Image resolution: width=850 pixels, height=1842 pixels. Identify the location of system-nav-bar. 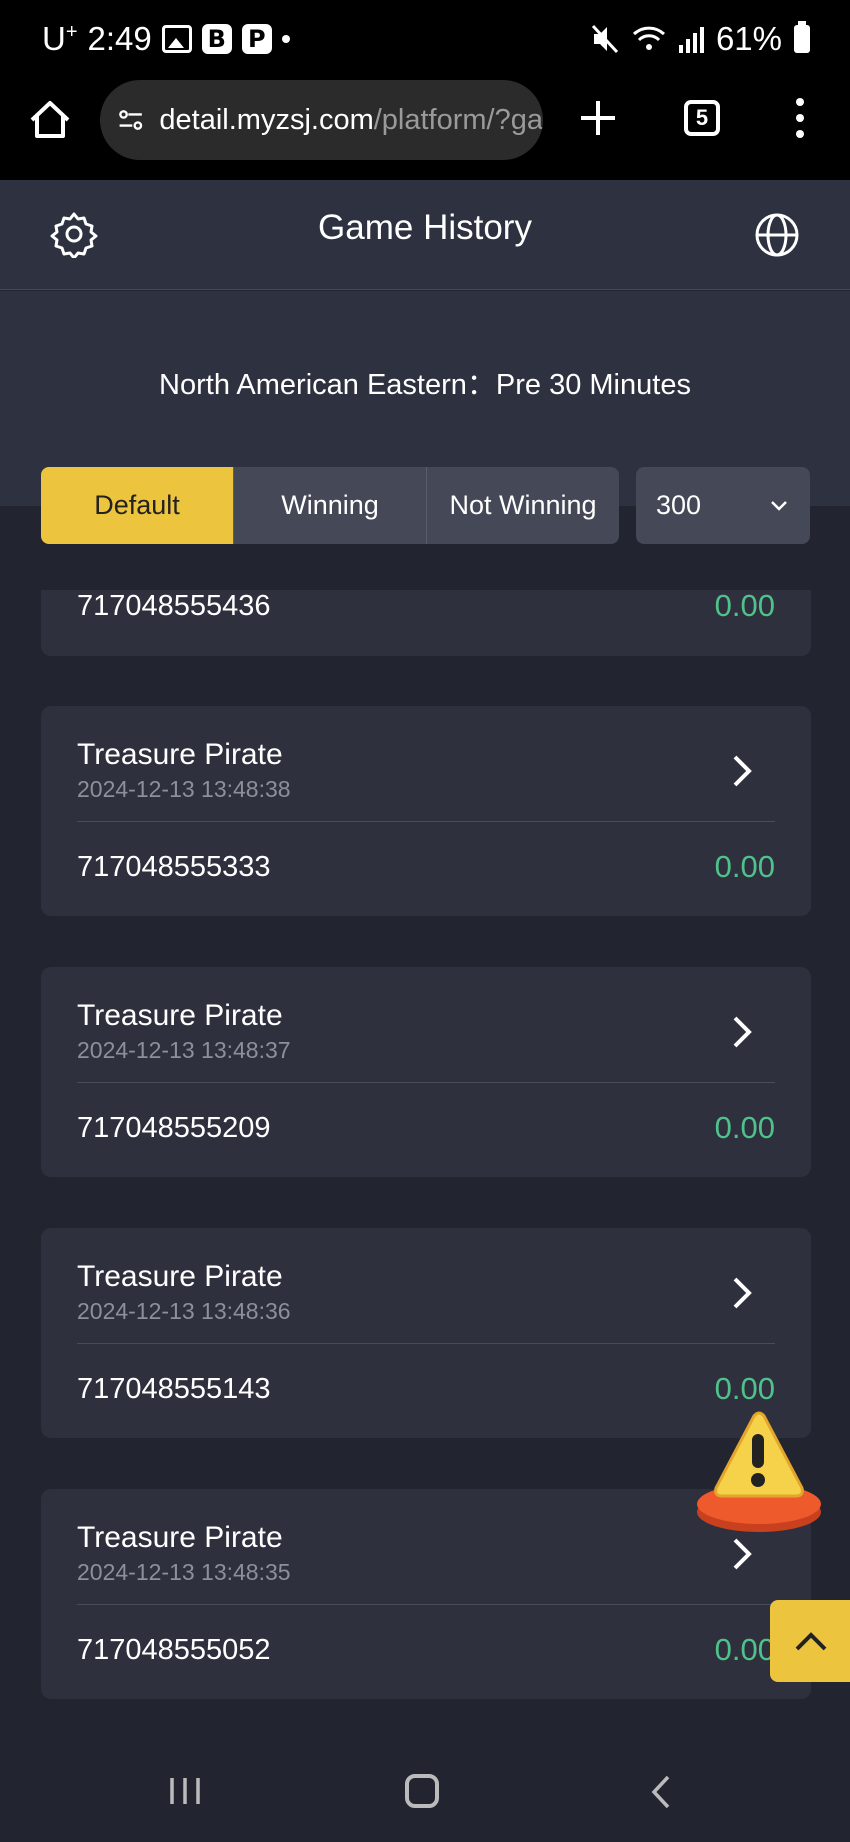
(425, 1788).